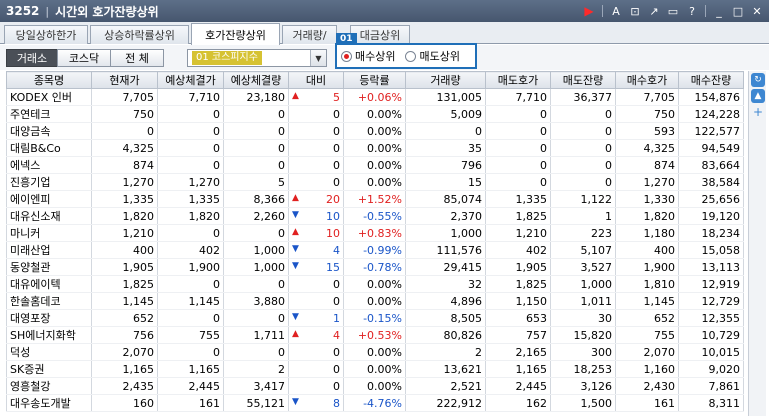 The width and height of the screenshot is (769, 420). I want to click on tab-limit-up-down: 당일상하한가, so click(46, 34).